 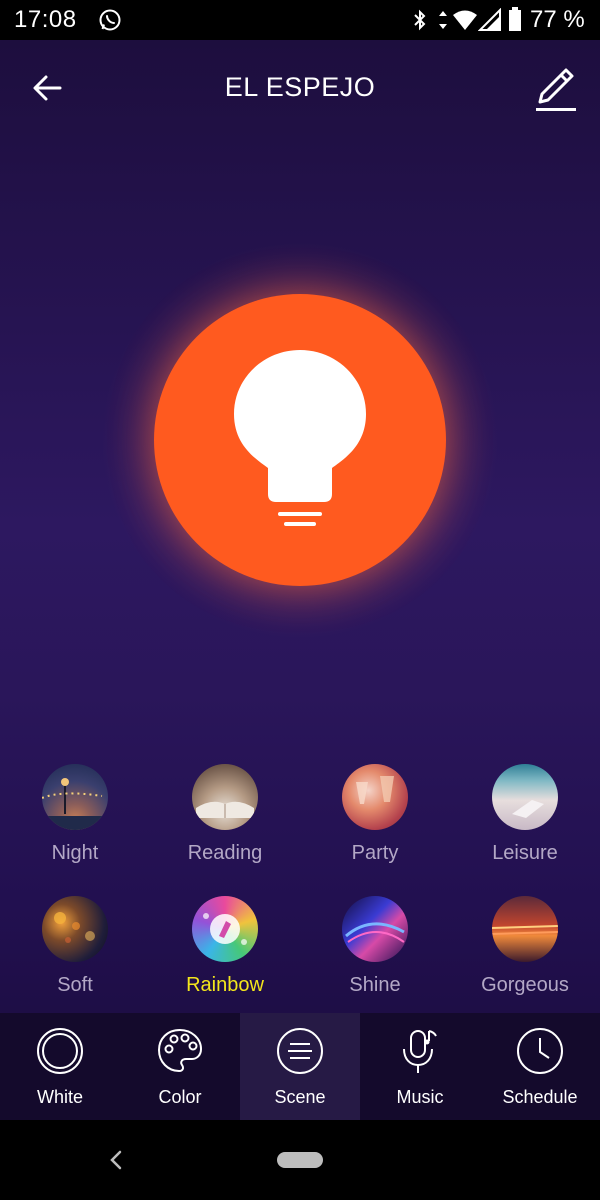 I want to click on scene-night: Night, so click(x=75, y=814).